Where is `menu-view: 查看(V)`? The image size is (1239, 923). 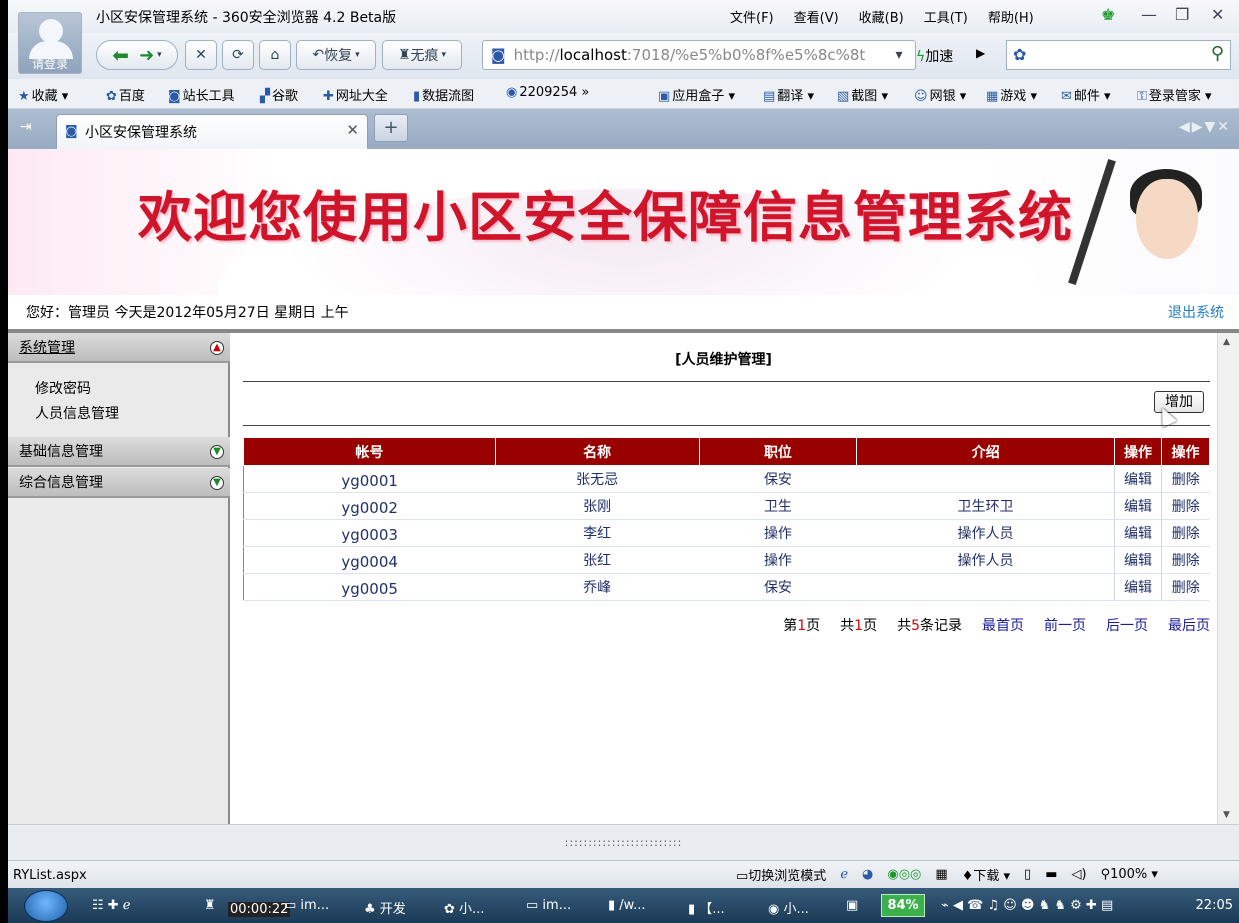 menu-view: 查看(V) is located at coordinates (816, 16).